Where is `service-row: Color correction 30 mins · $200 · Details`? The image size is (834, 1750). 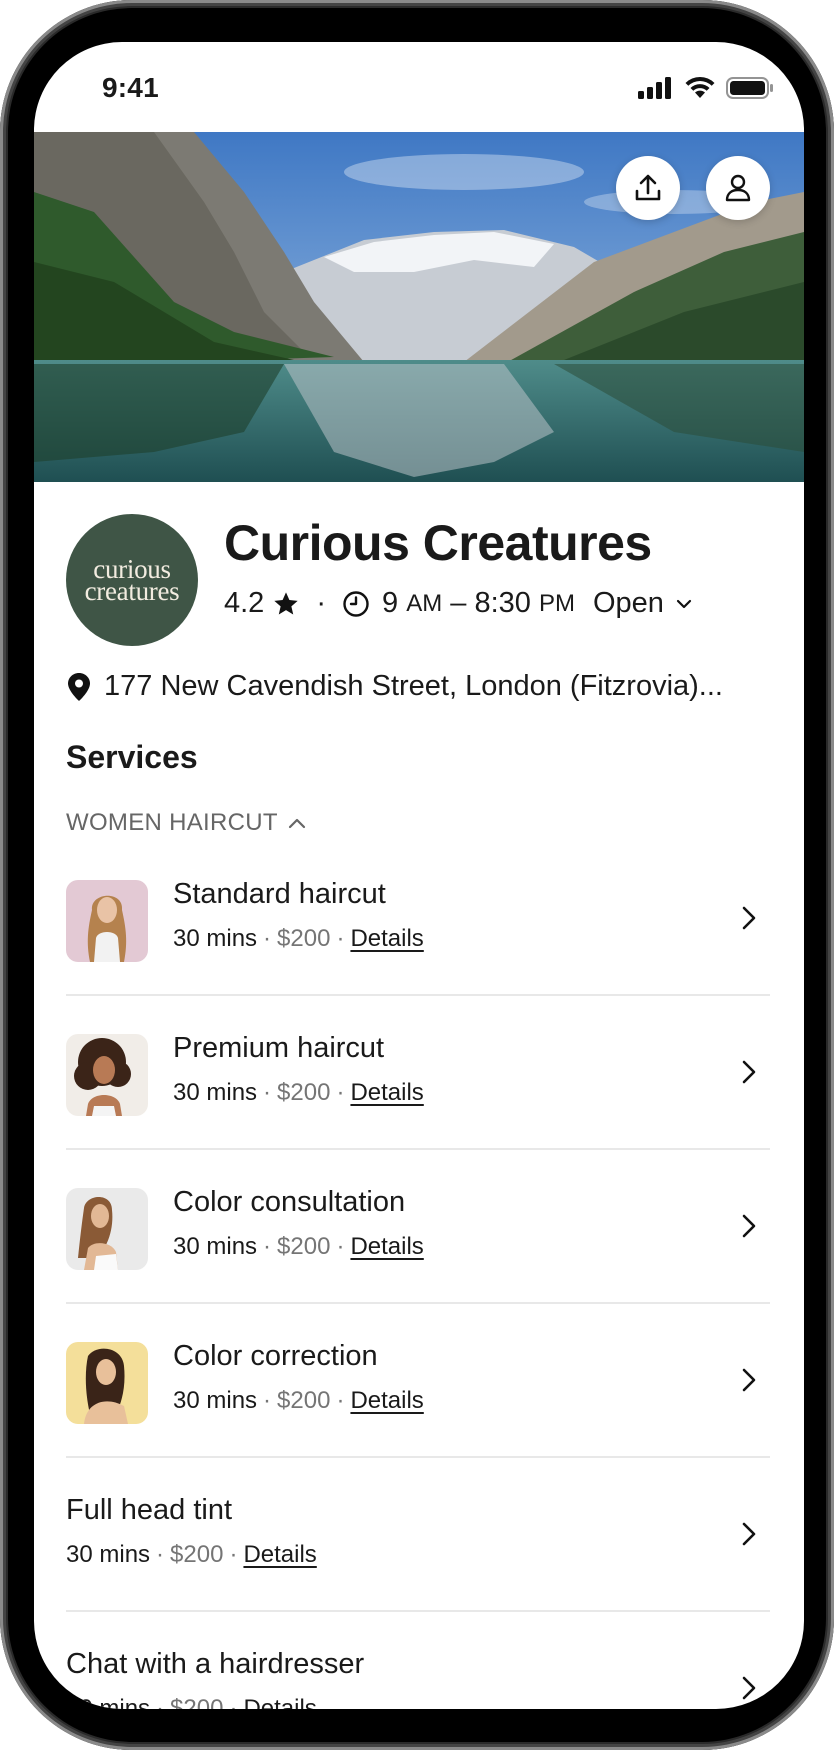
service-row: Color correction 30 mins · $200 · Details is located at coordinates (418, 1381).